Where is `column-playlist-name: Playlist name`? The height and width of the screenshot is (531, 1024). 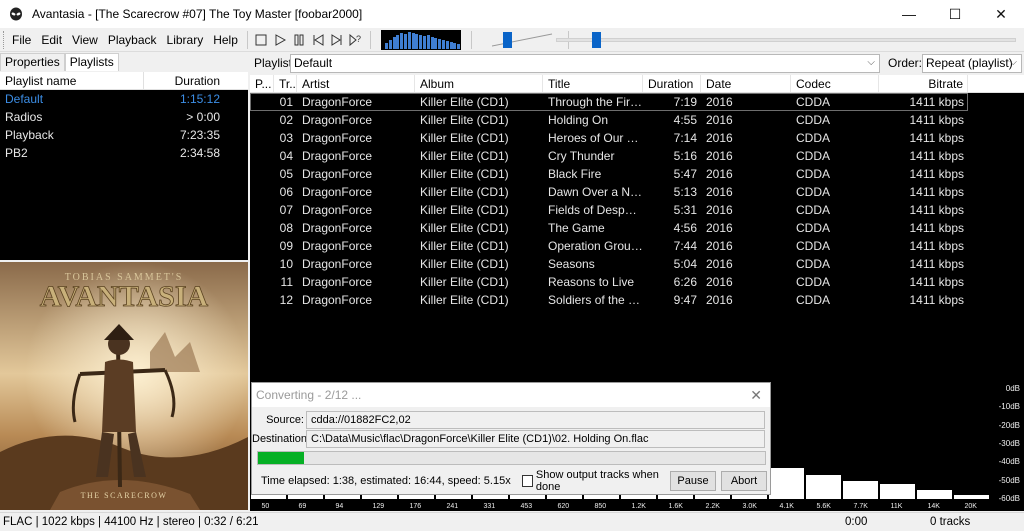
column-playlist-name: Playlist name is located at coordinates (72, 80).